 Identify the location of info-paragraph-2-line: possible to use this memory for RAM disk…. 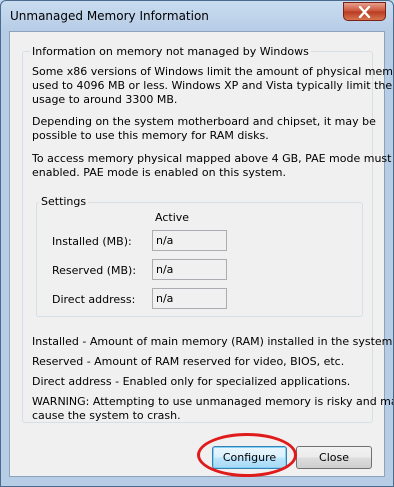
(150, 135).